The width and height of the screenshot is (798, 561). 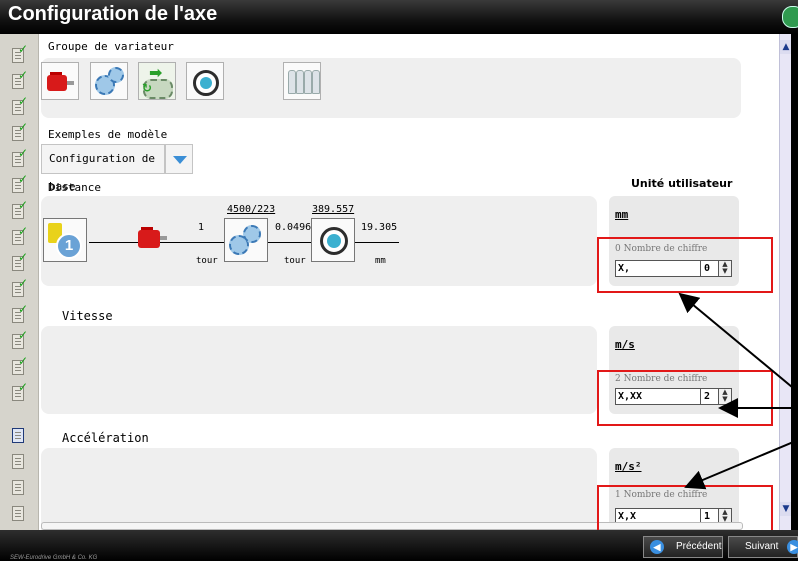 I want to click on next-button-label: Suivant, so click(x=762, y=546).